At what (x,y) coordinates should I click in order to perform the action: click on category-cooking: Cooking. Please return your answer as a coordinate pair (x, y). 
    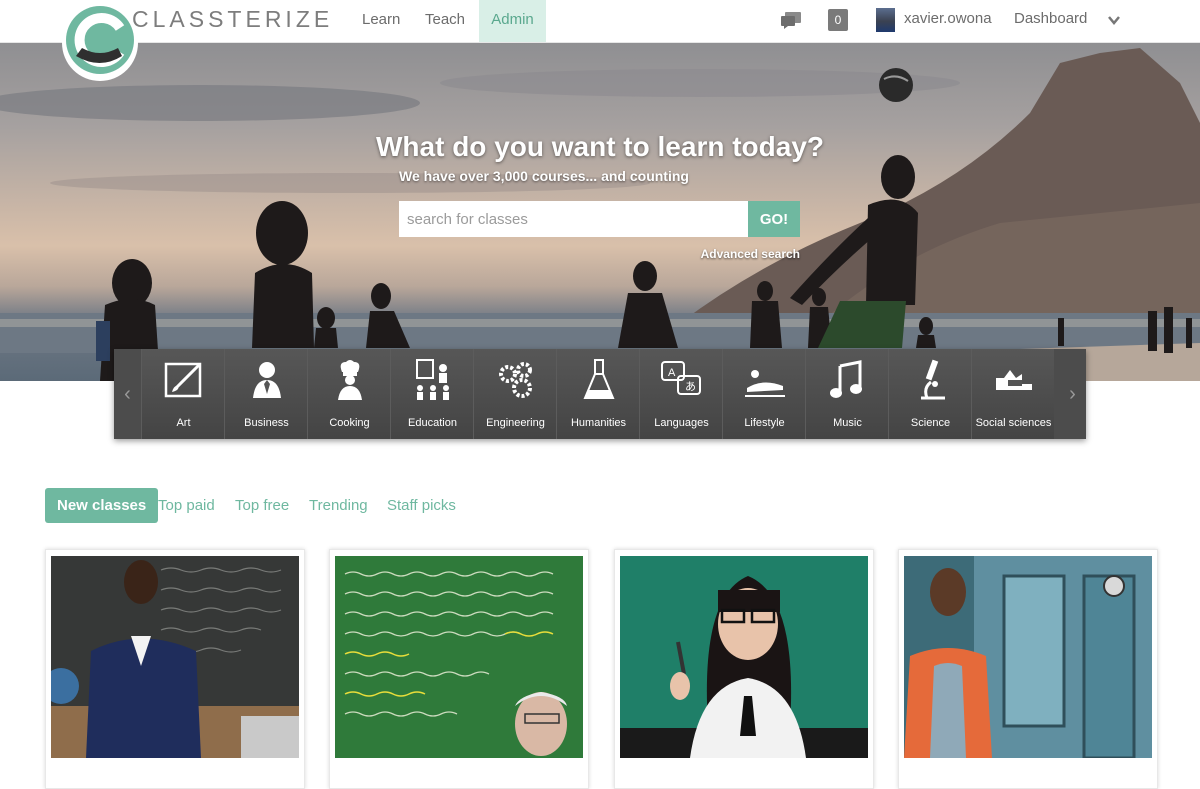
    Looking at the image, I should click on (348, 394).